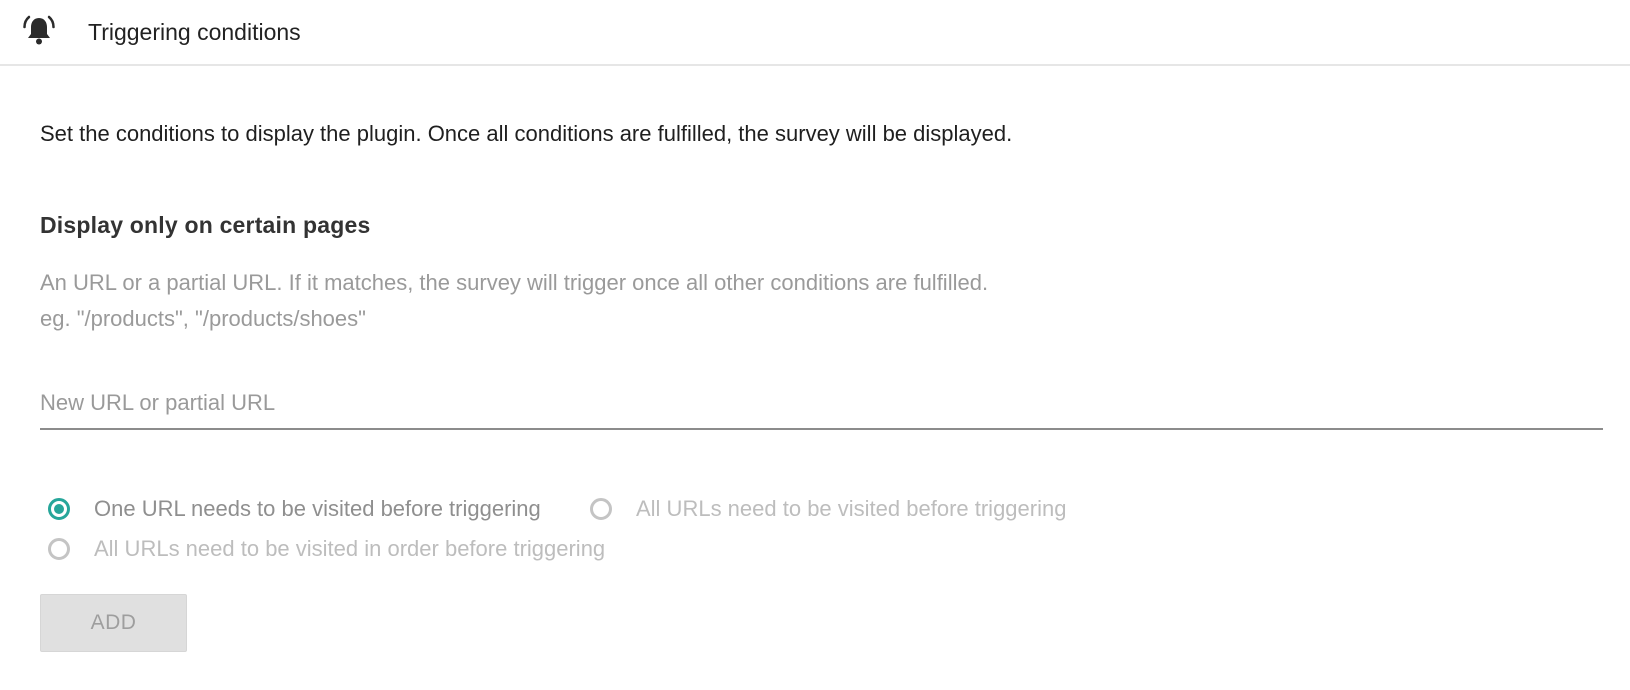 Image resolution: width=1630 pixels, height=690 pixels. What do you see at coordinates (203, 318) in the screenshot?
I see `help-line-2: eg. "/products", "/products/shoes"` at bounding box center [203, 318].